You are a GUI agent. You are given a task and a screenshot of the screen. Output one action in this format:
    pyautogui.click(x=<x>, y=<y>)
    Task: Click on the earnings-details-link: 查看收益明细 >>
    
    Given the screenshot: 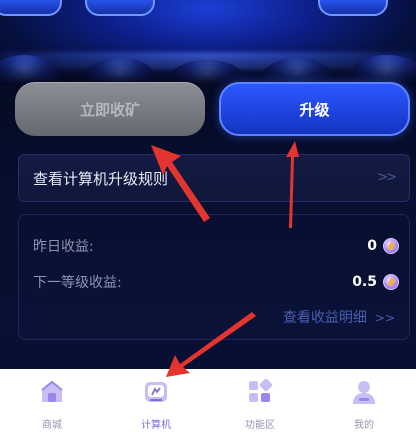 What is the action you would take?
    pyautogui.click(x=339, y=317)
    